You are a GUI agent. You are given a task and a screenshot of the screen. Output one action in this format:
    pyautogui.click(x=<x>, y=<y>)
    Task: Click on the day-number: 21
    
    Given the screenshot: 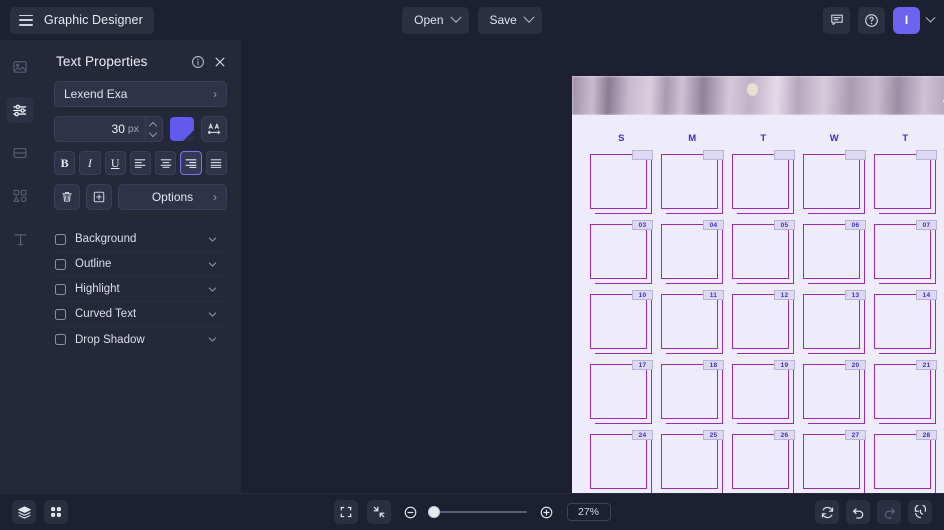 What is the action you would take?
    pyautogui.click(x=926, y=365)
    